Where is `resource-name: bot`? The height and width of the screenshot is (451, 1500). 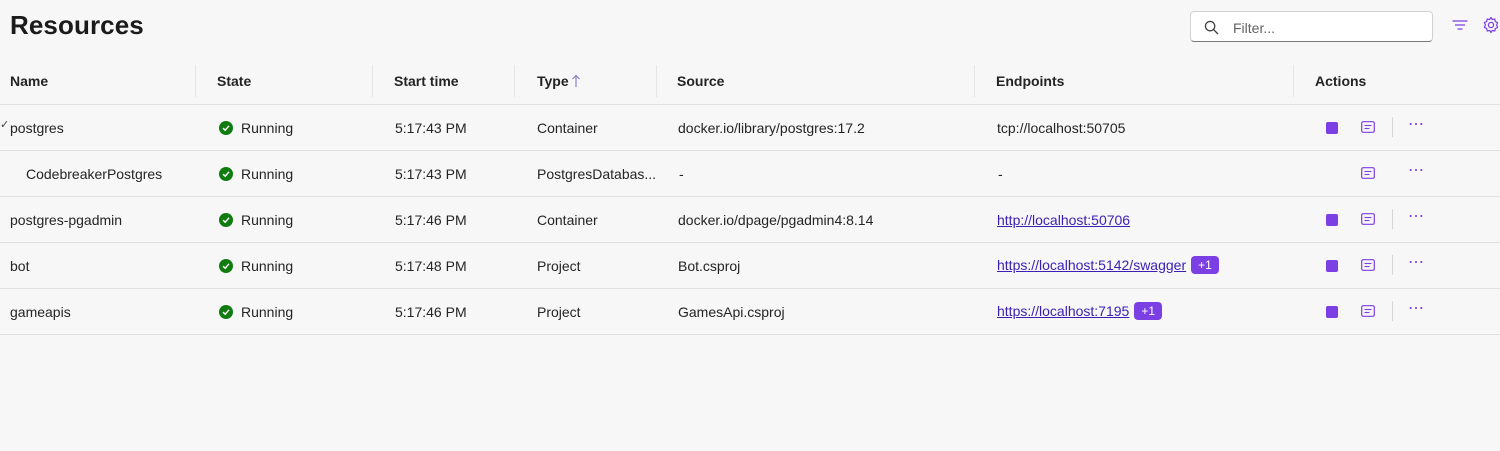
resource-name: bot is located at coordinates (20, 266).